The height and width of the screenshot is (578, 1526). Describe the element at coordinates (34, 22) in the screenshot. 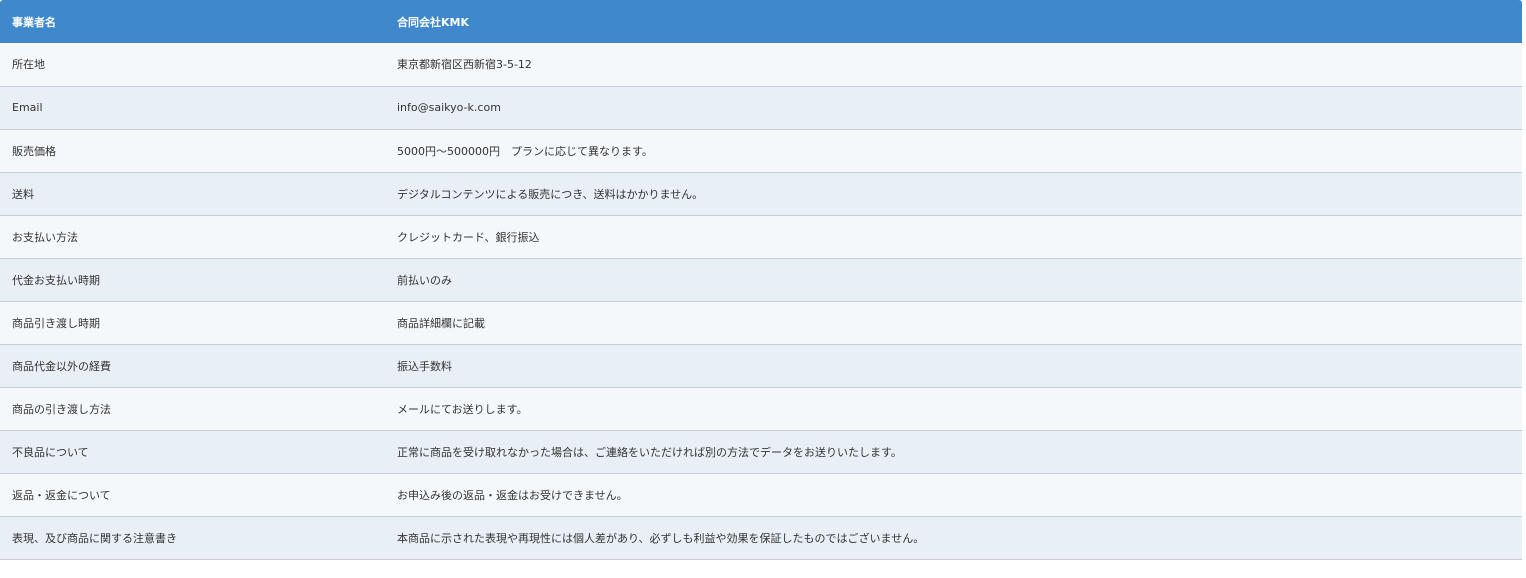

I see `business-name-label: 事業者名` at that location.